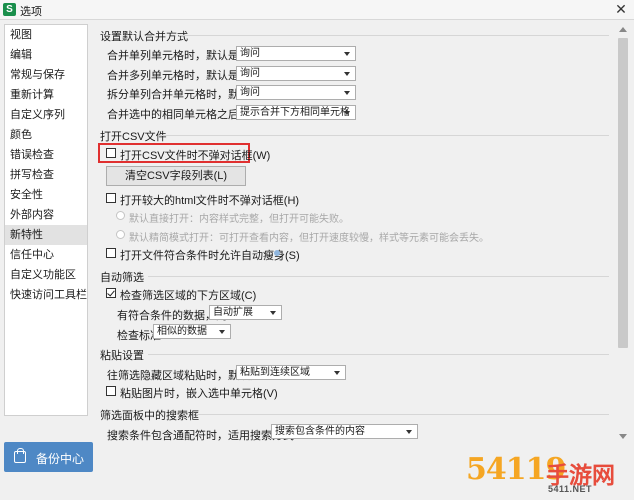  I want to click on section-title-csv: 打开CSV文件, so click(133, 137).